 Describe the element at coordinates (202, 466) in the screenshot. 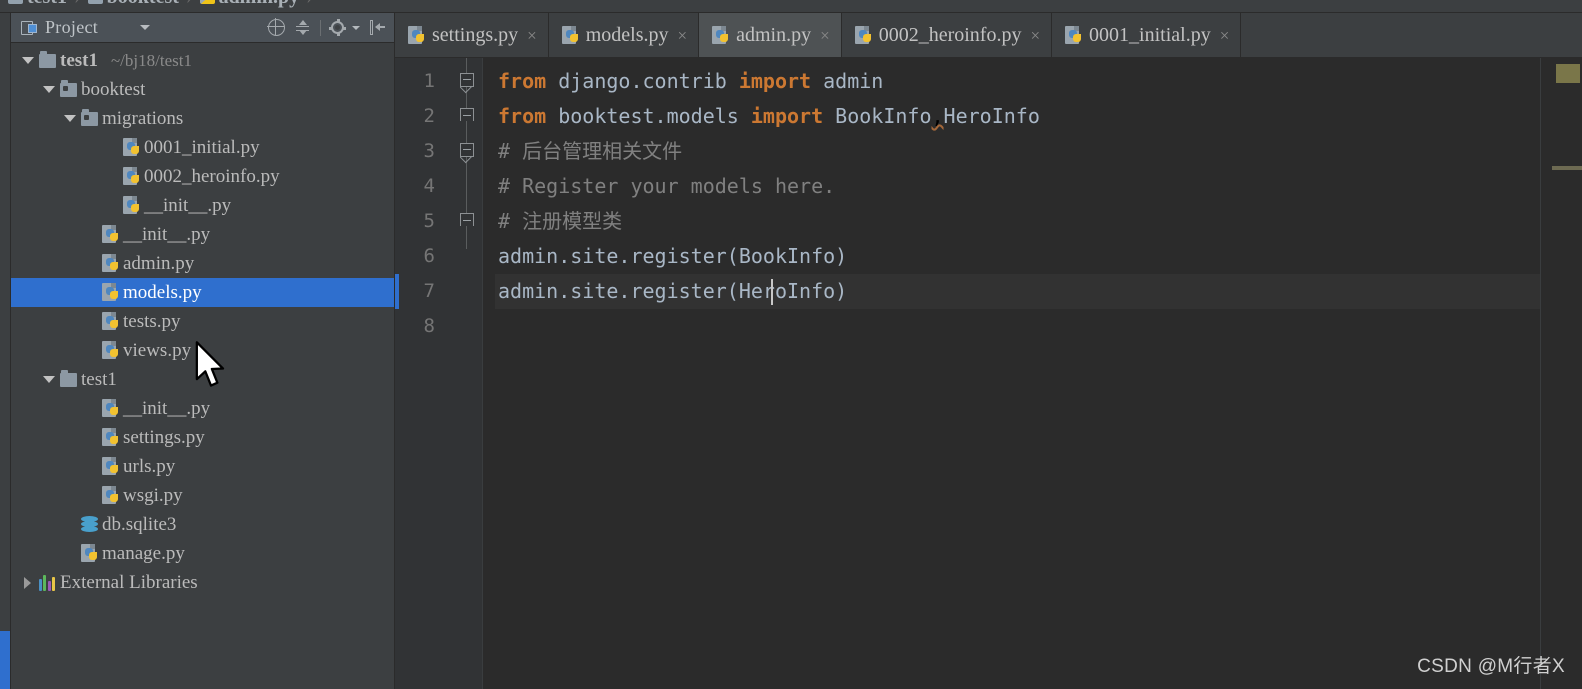

I see `tree-item-urls-py: urls.py` at that location.